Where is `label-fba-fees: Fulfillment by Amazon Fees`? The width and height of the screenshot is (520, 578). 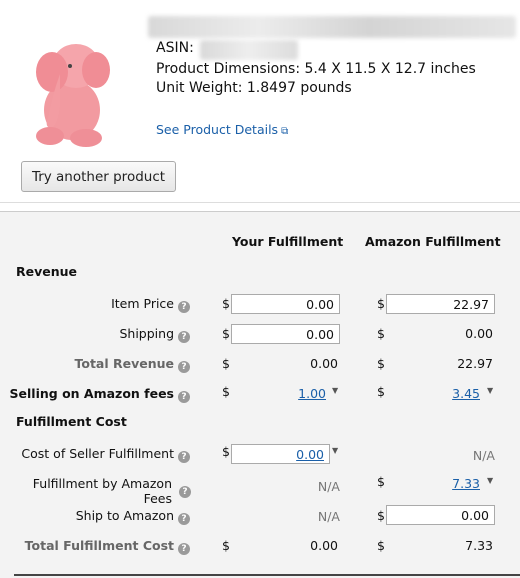
label-fba-fees: Fulfillment by Amazon Fees is located at coordinates (102, 491).